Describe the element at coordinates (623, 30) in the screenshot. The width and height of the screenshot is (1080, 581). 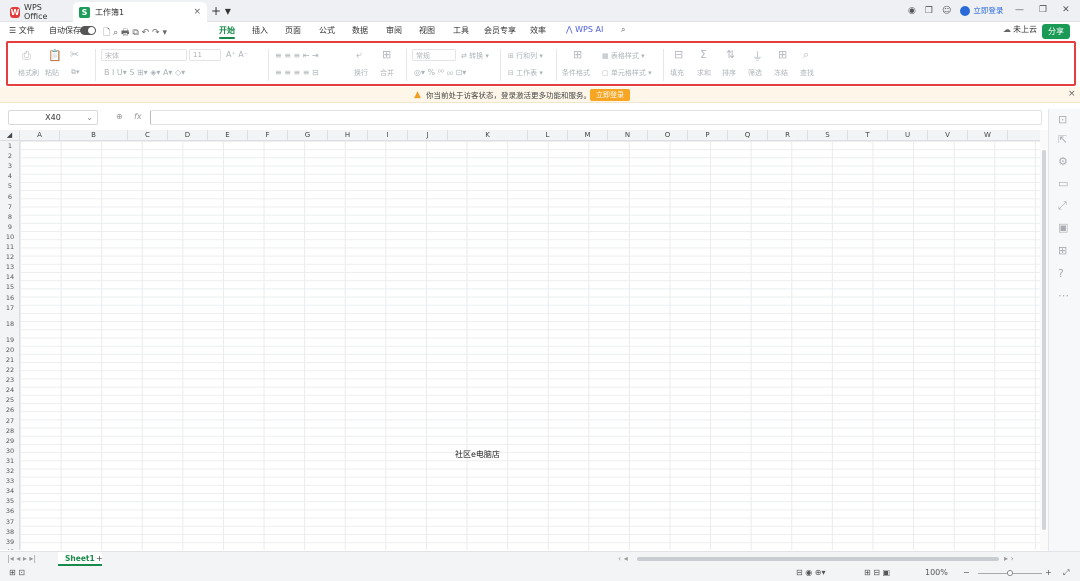
I see `search-icon: ⌕` at that location.